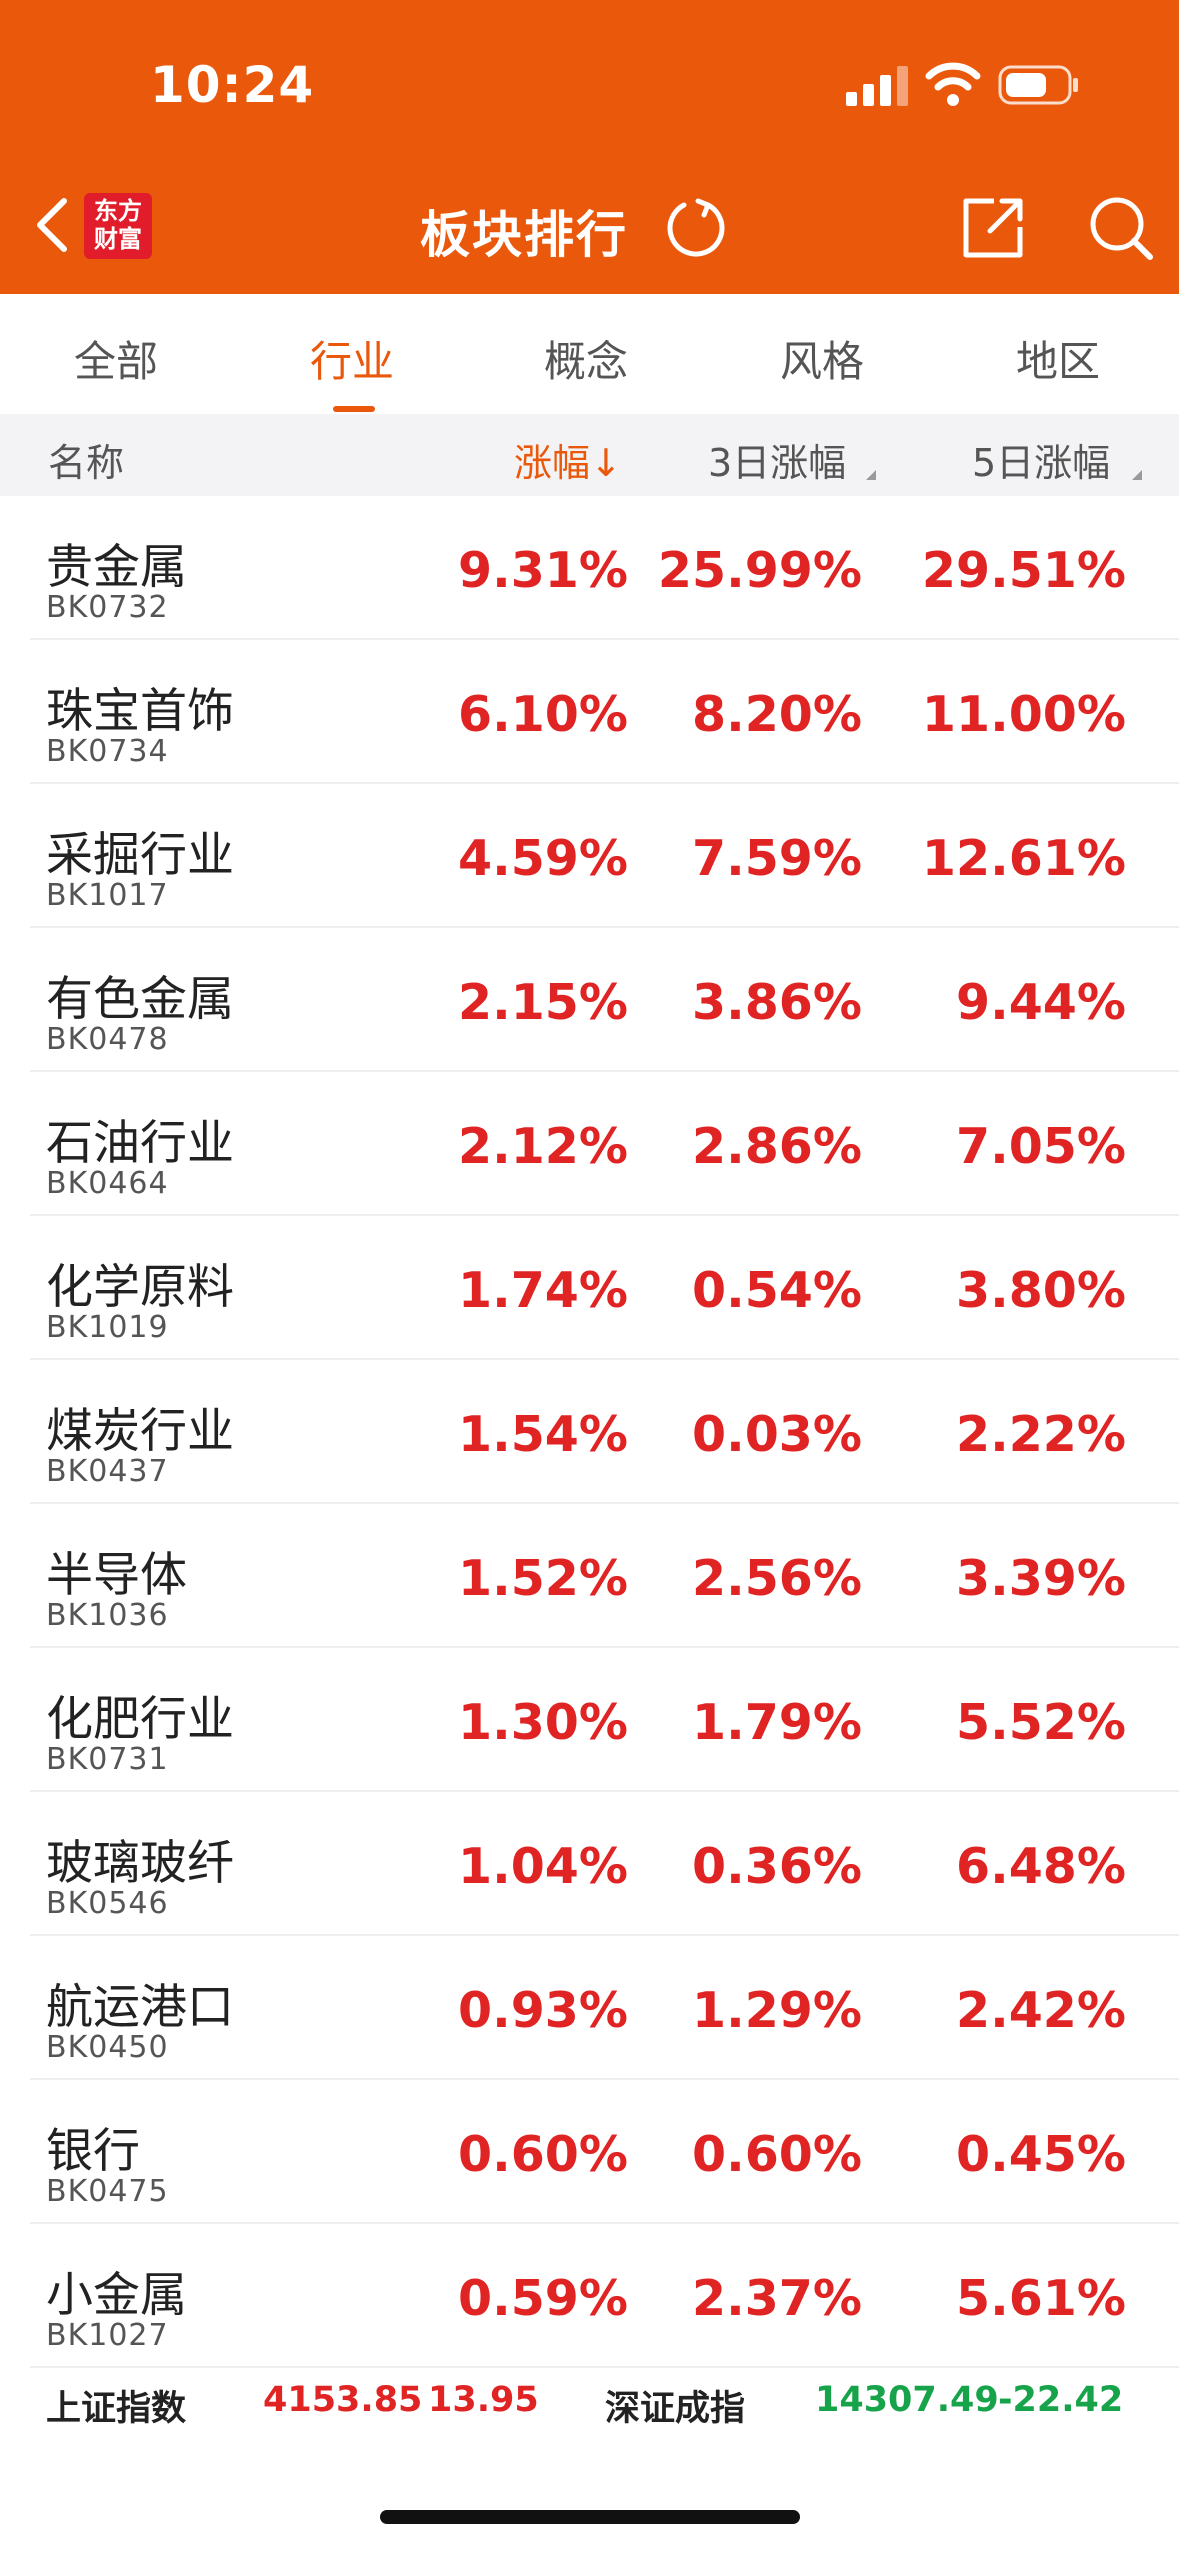 The image size is (1179, 2556). I want to click on change-5d-value: 11.00%, so click(1023, 714).